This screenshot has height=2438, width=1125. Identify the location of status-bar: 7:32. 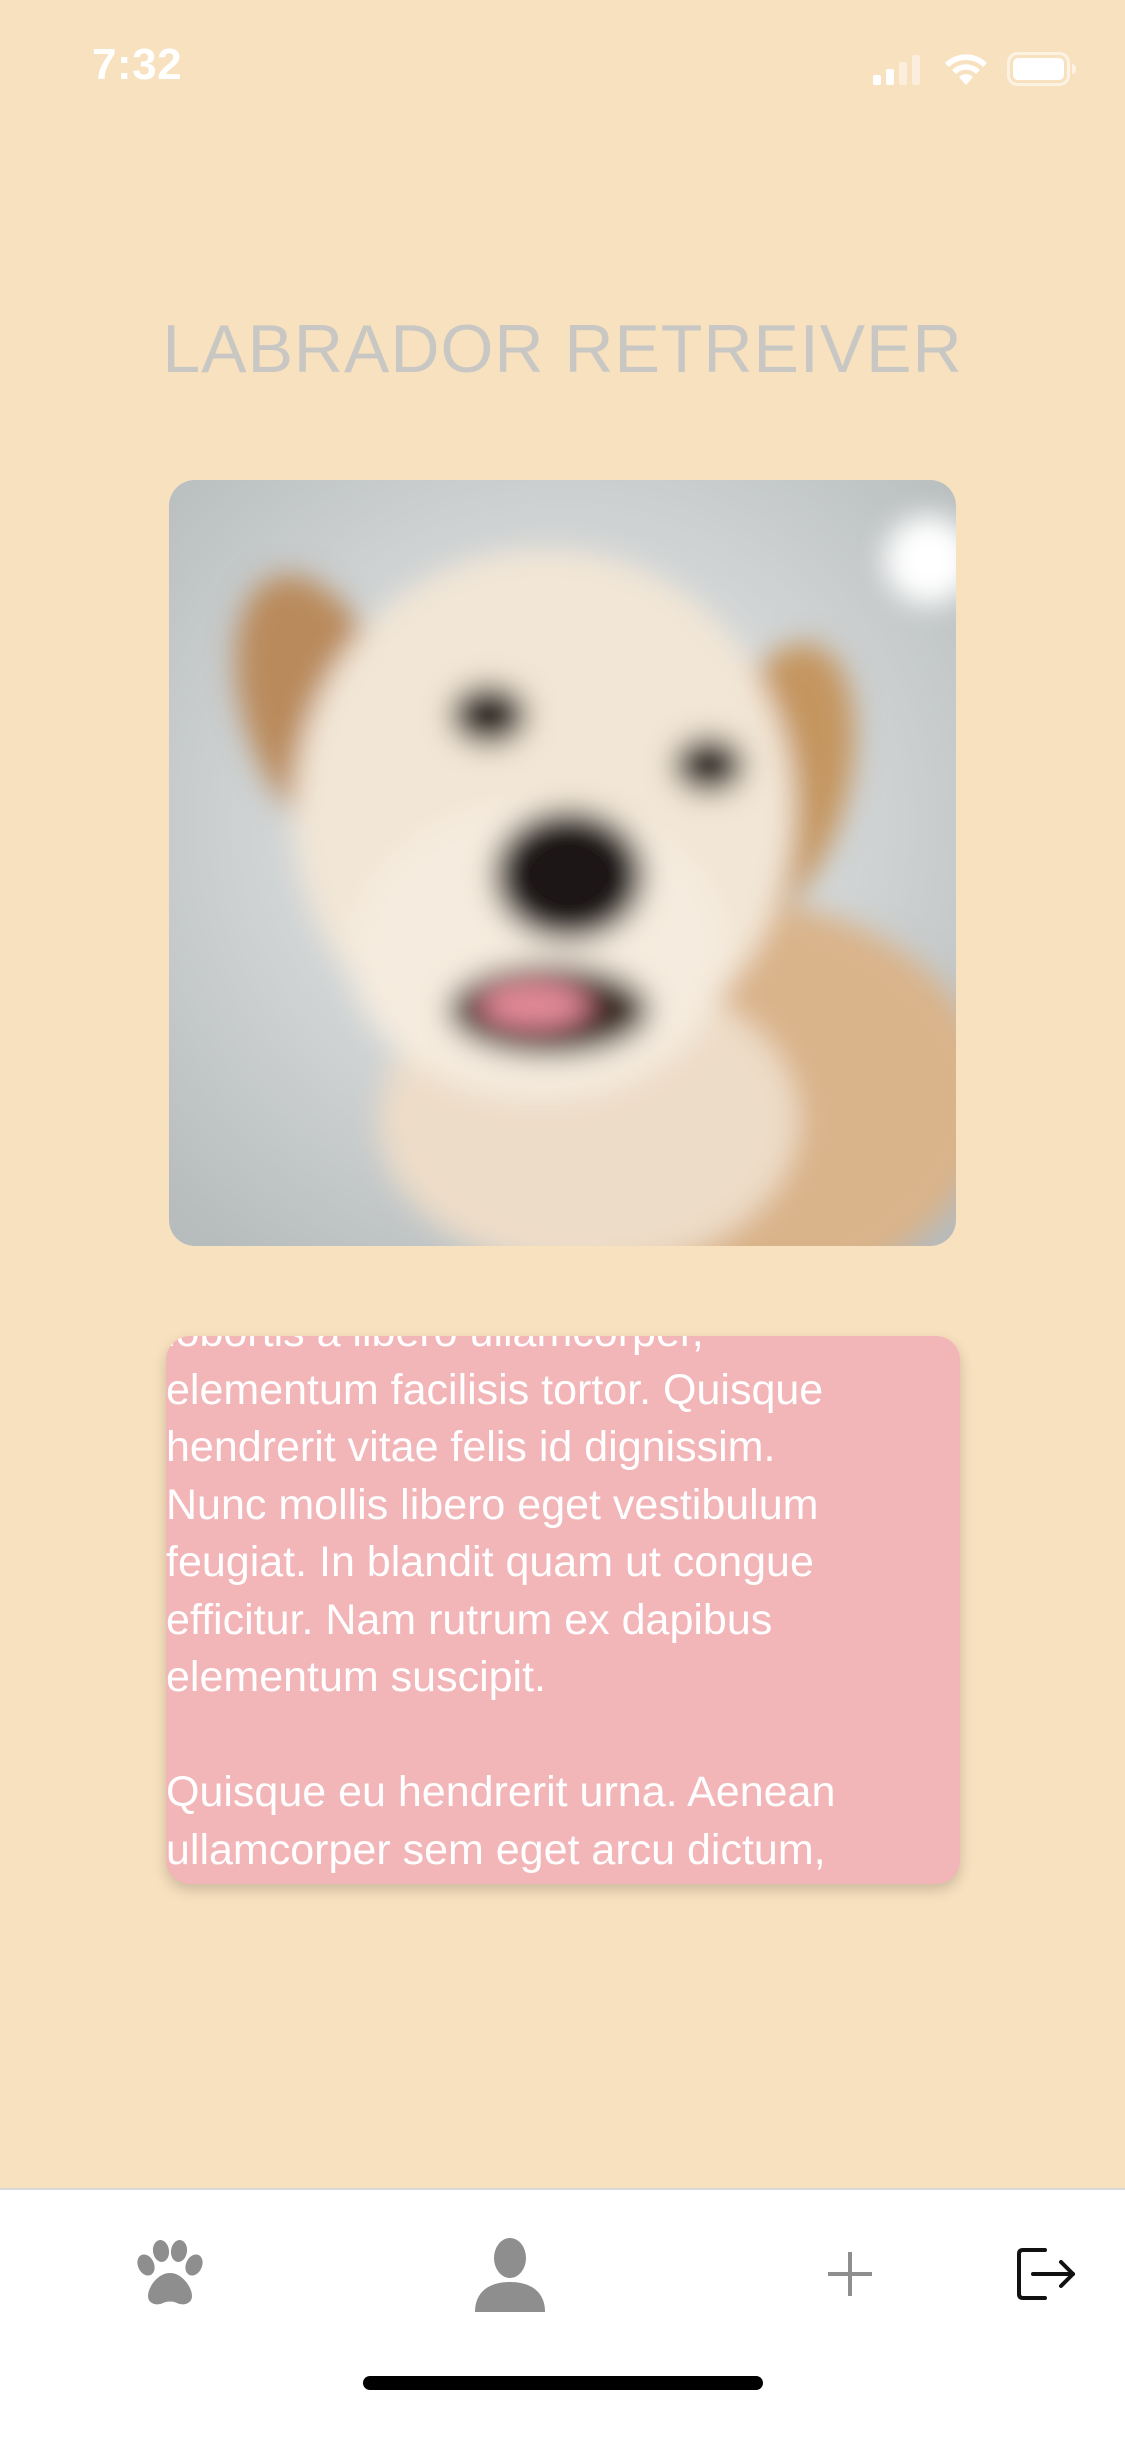
(562, 70).